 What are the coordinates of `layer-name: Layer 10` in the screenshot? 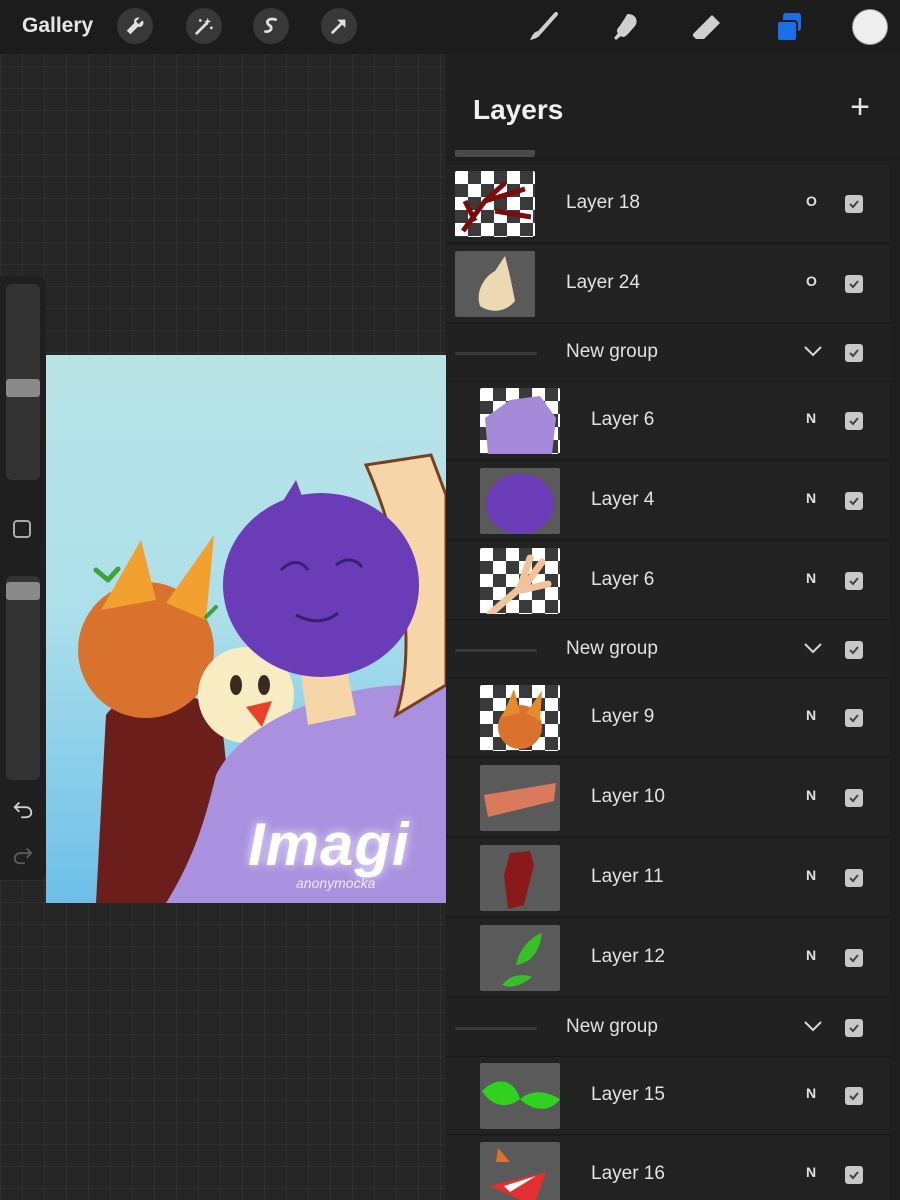 It's located at (628, 797).